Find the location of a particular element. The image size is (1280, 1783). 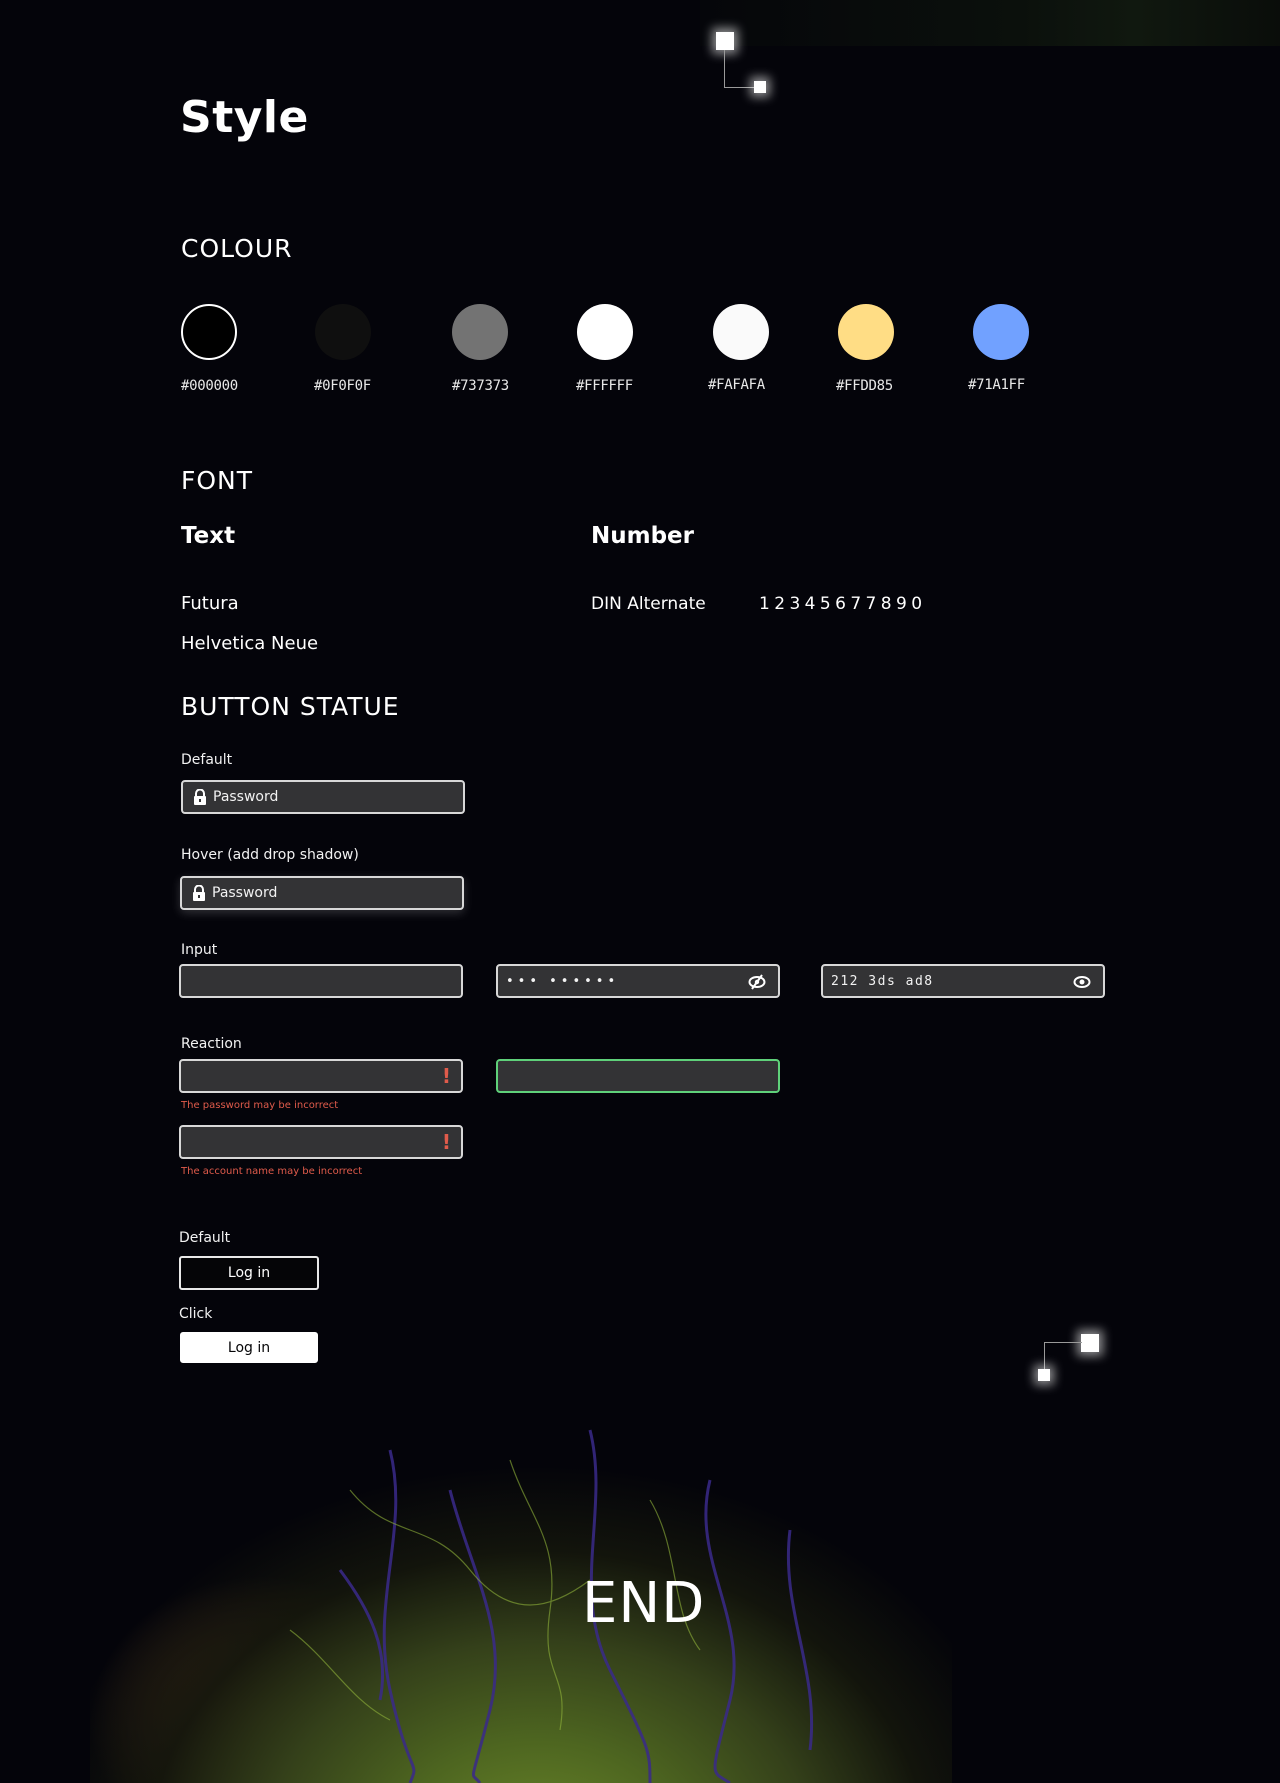

account-field-error: ! is located at coordinates (321, 1142).